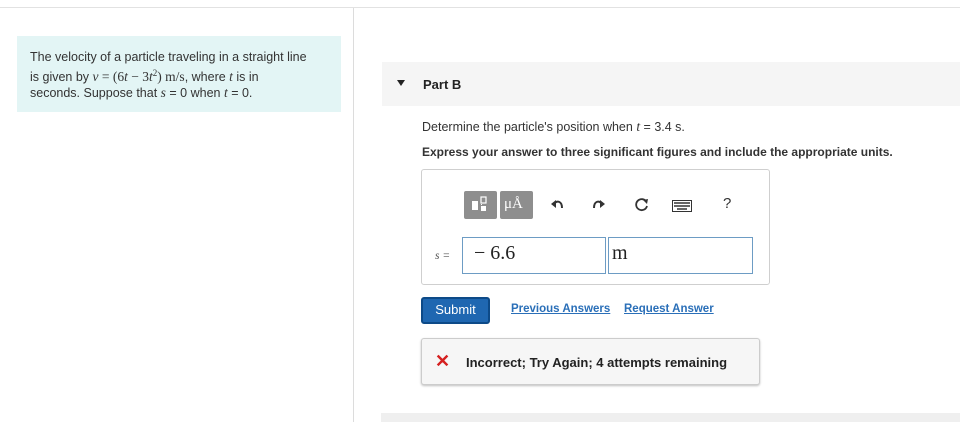  What do you see at coordinates (669, 309) in the screenshot?
I see `request-answer-link: Request Answer` at bounding box center [669, 309].